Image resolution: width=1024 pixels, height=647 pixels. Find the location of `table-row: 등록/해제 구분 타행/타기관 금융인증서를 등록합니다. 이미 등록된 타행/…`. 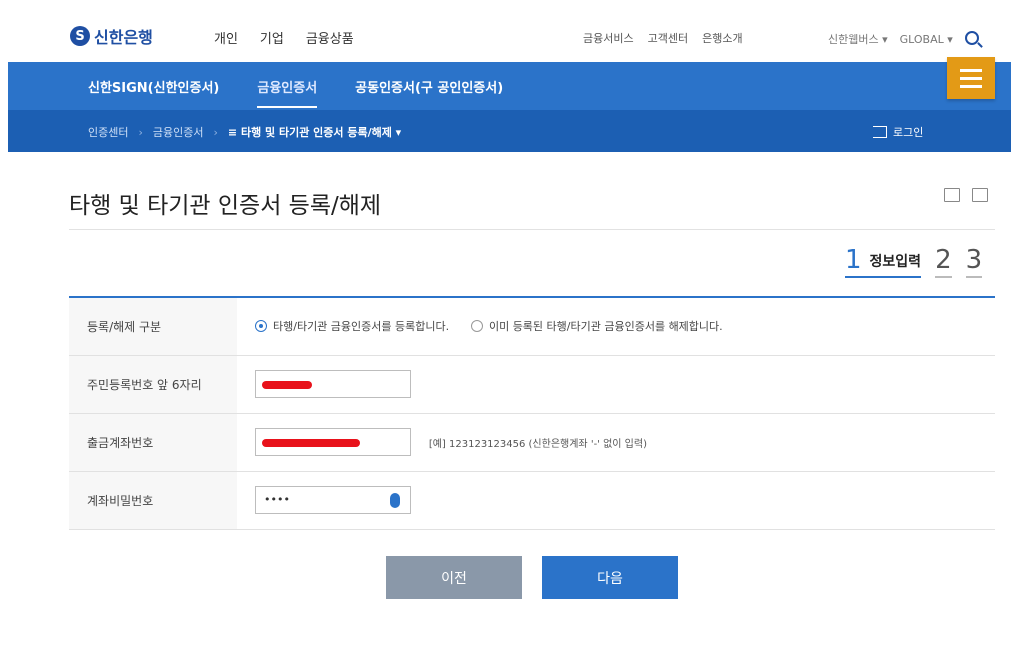

table-row: 등록/해제 구분 타행/타기관 금융인증서를 등록합니다. 이미 등록된 타행/… is located at coordinates (532, 326).